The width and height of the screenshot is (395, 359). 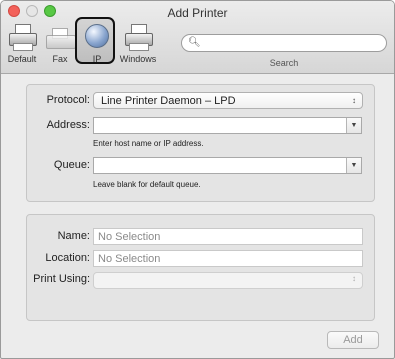 What do you see at coordinates (228, 280) in the screenshot?
I see `print-using-popup: ↕` at bounding box center [228, 280].